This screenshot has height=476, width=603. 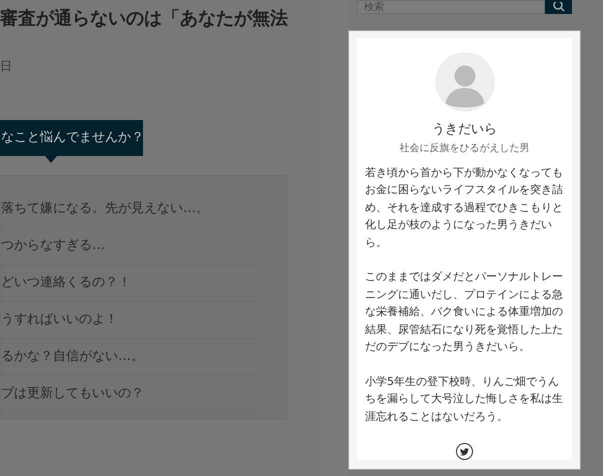 What do you see at coordinates (465, 149) in the screenshot?
I see `profile-tagline: 社会に反旗をひるがえした男` at bounding box center [465, 149].